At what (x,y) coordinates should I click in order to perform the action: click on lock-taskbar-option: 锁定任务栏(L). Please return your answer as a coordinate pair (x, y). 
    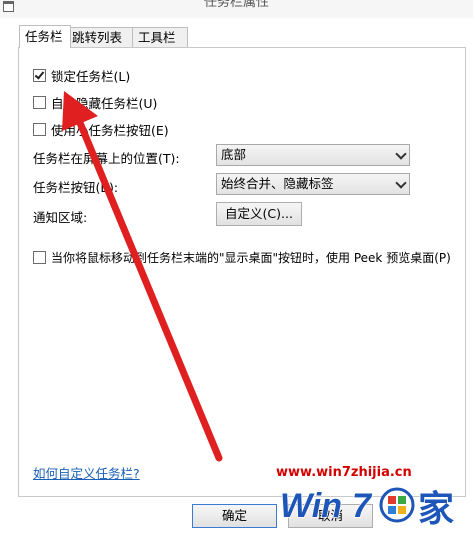
    Looking at the image, I should click on (81, 75).